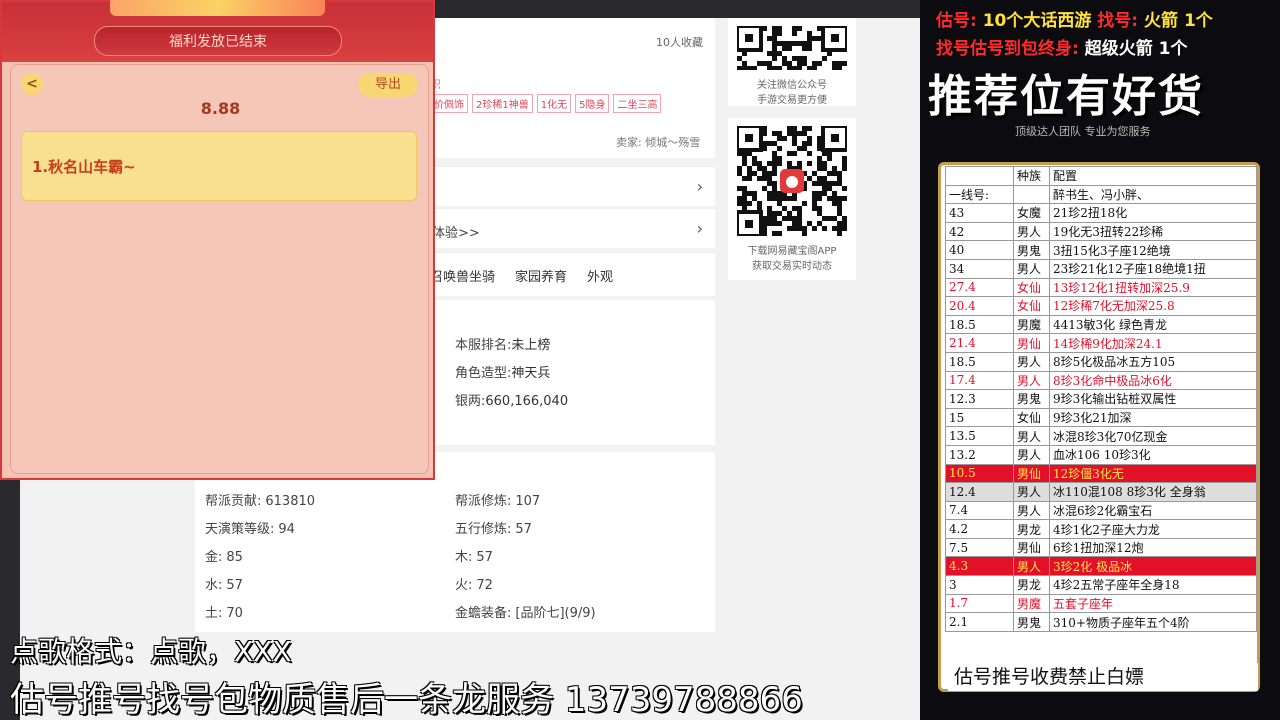 Image resolution: width=1280 pixels, height=720 pixels. I want to click on popup-price: 8.88, so click(220, 108).